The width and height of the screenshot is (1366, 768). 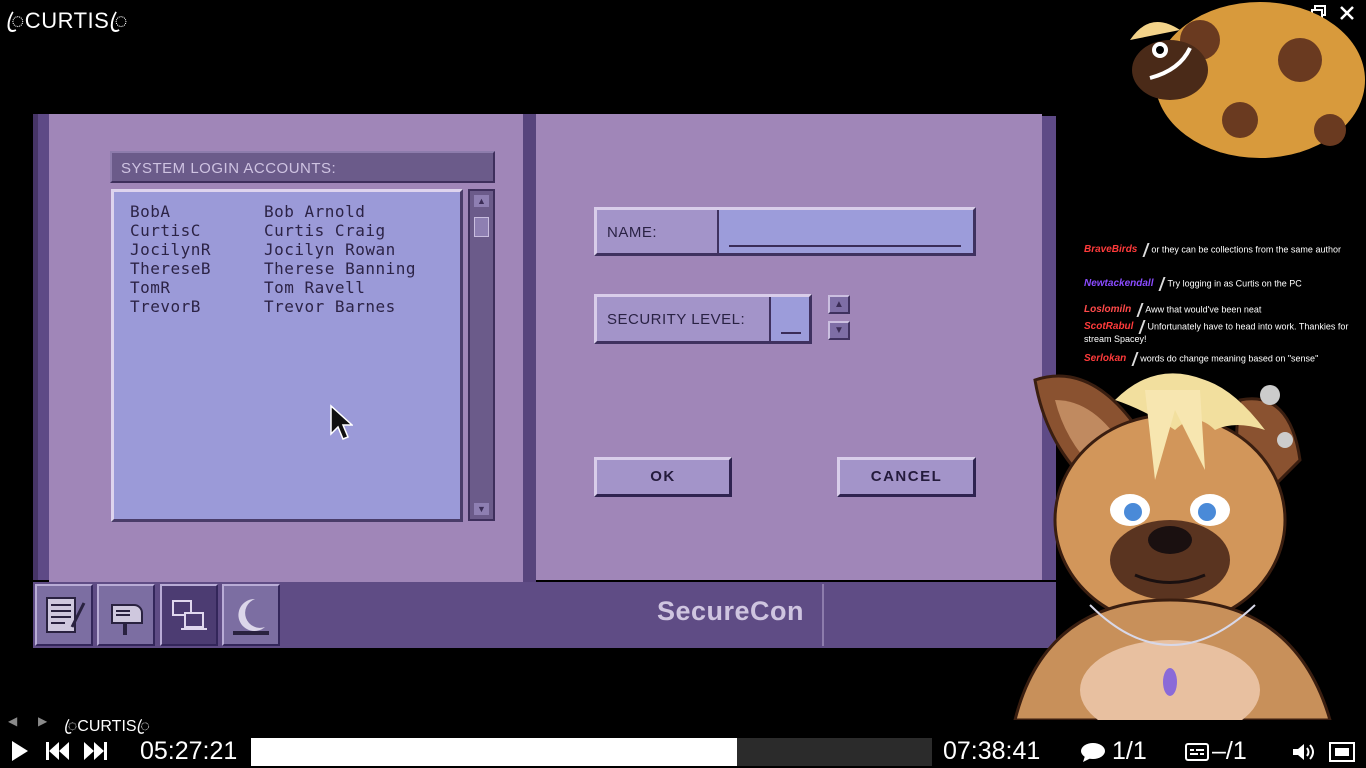 I want to click on name-field-group: NAME:, so click(x=785, y=231).